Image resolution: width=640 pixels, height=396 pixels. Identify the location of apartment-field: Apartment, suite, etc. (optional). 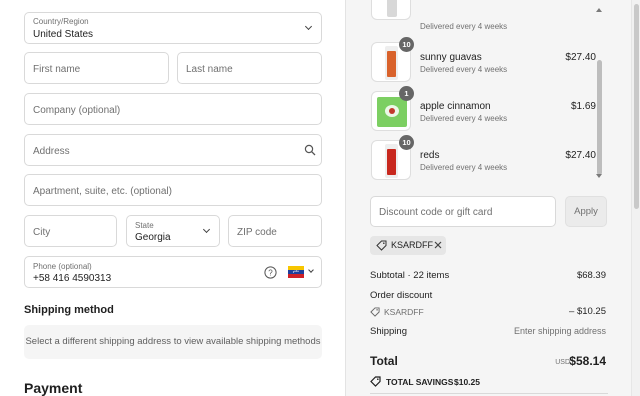
(173, 190).